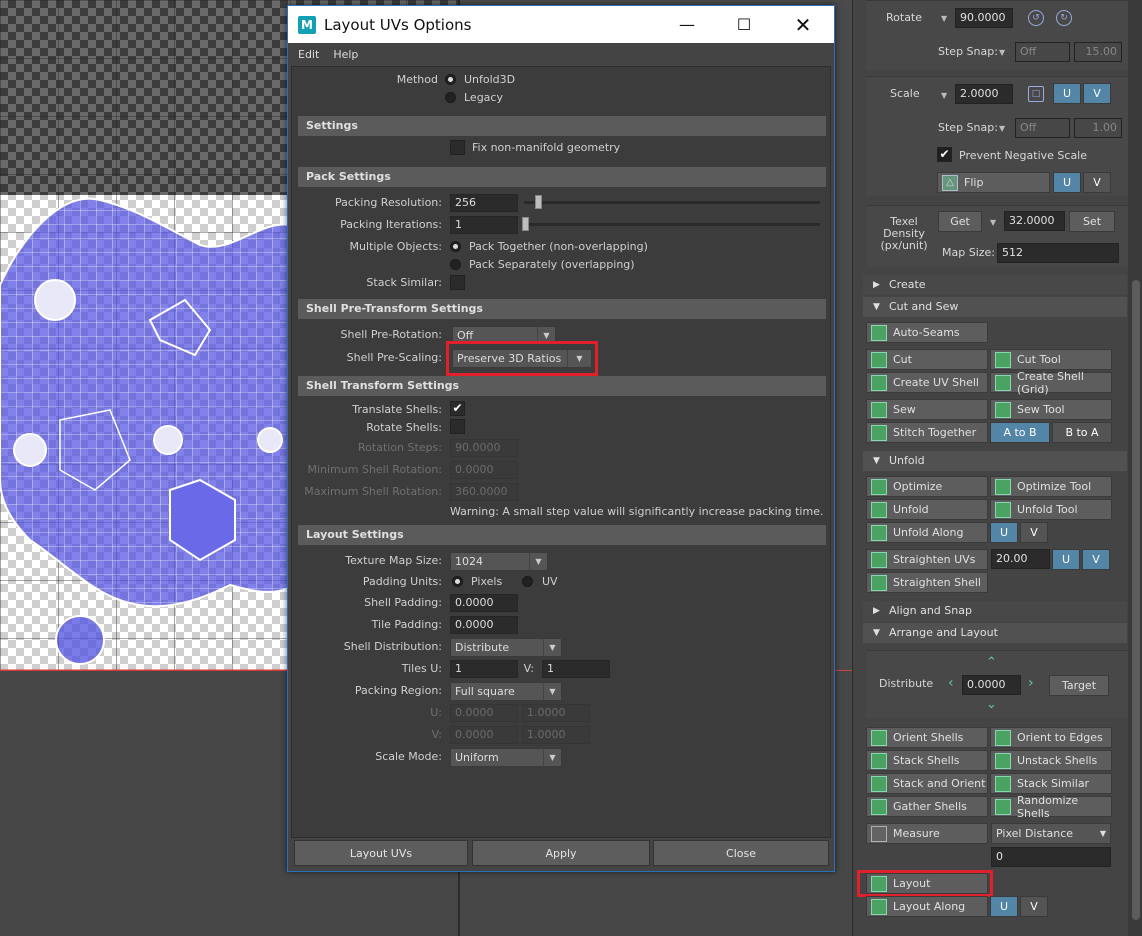 The image size is (1142, 936). I want to click on rotation-steps-field: 90.0000, so click(484, 448).